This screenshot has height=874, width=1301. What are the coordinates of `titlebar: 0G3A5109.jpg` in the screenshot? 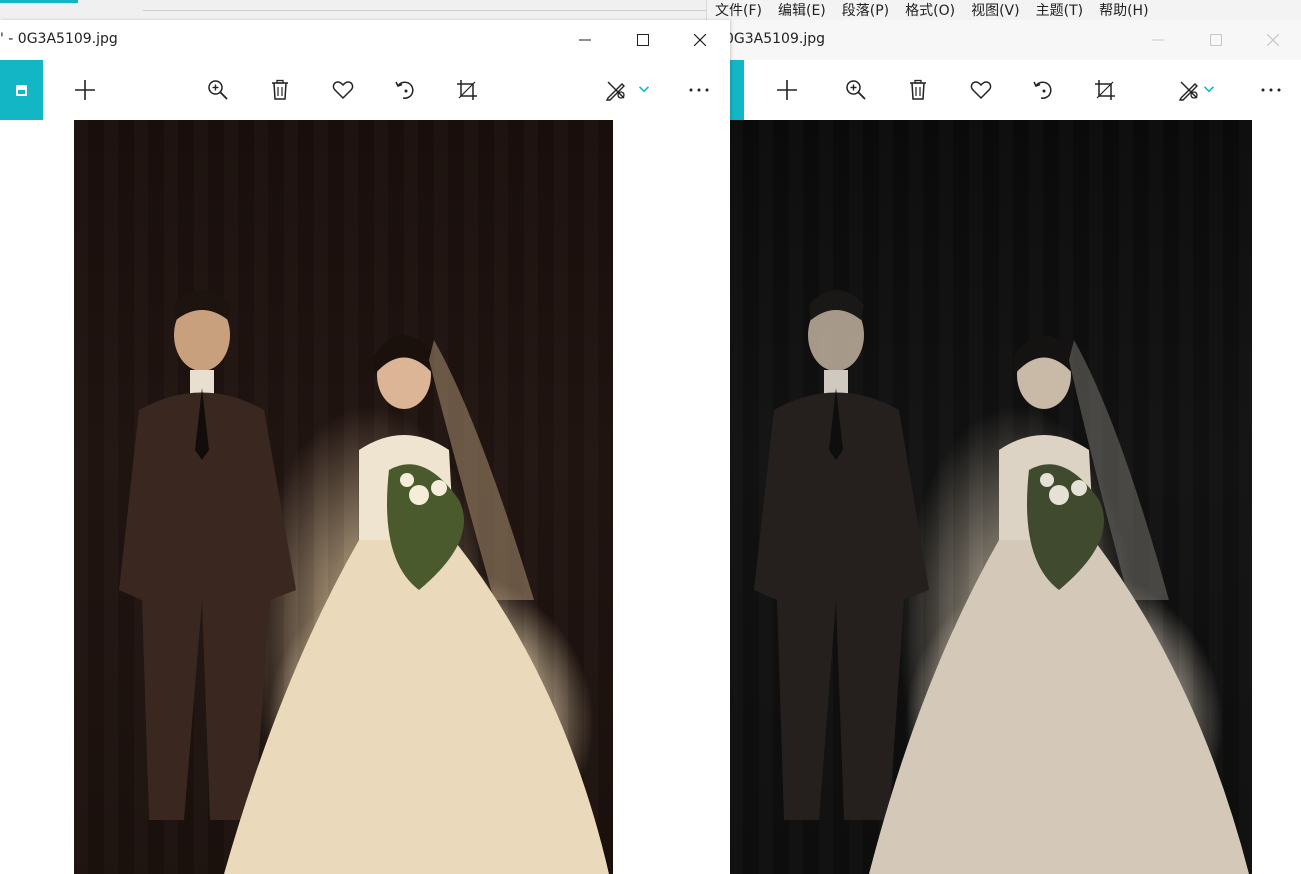 It's located at (1008, 40).